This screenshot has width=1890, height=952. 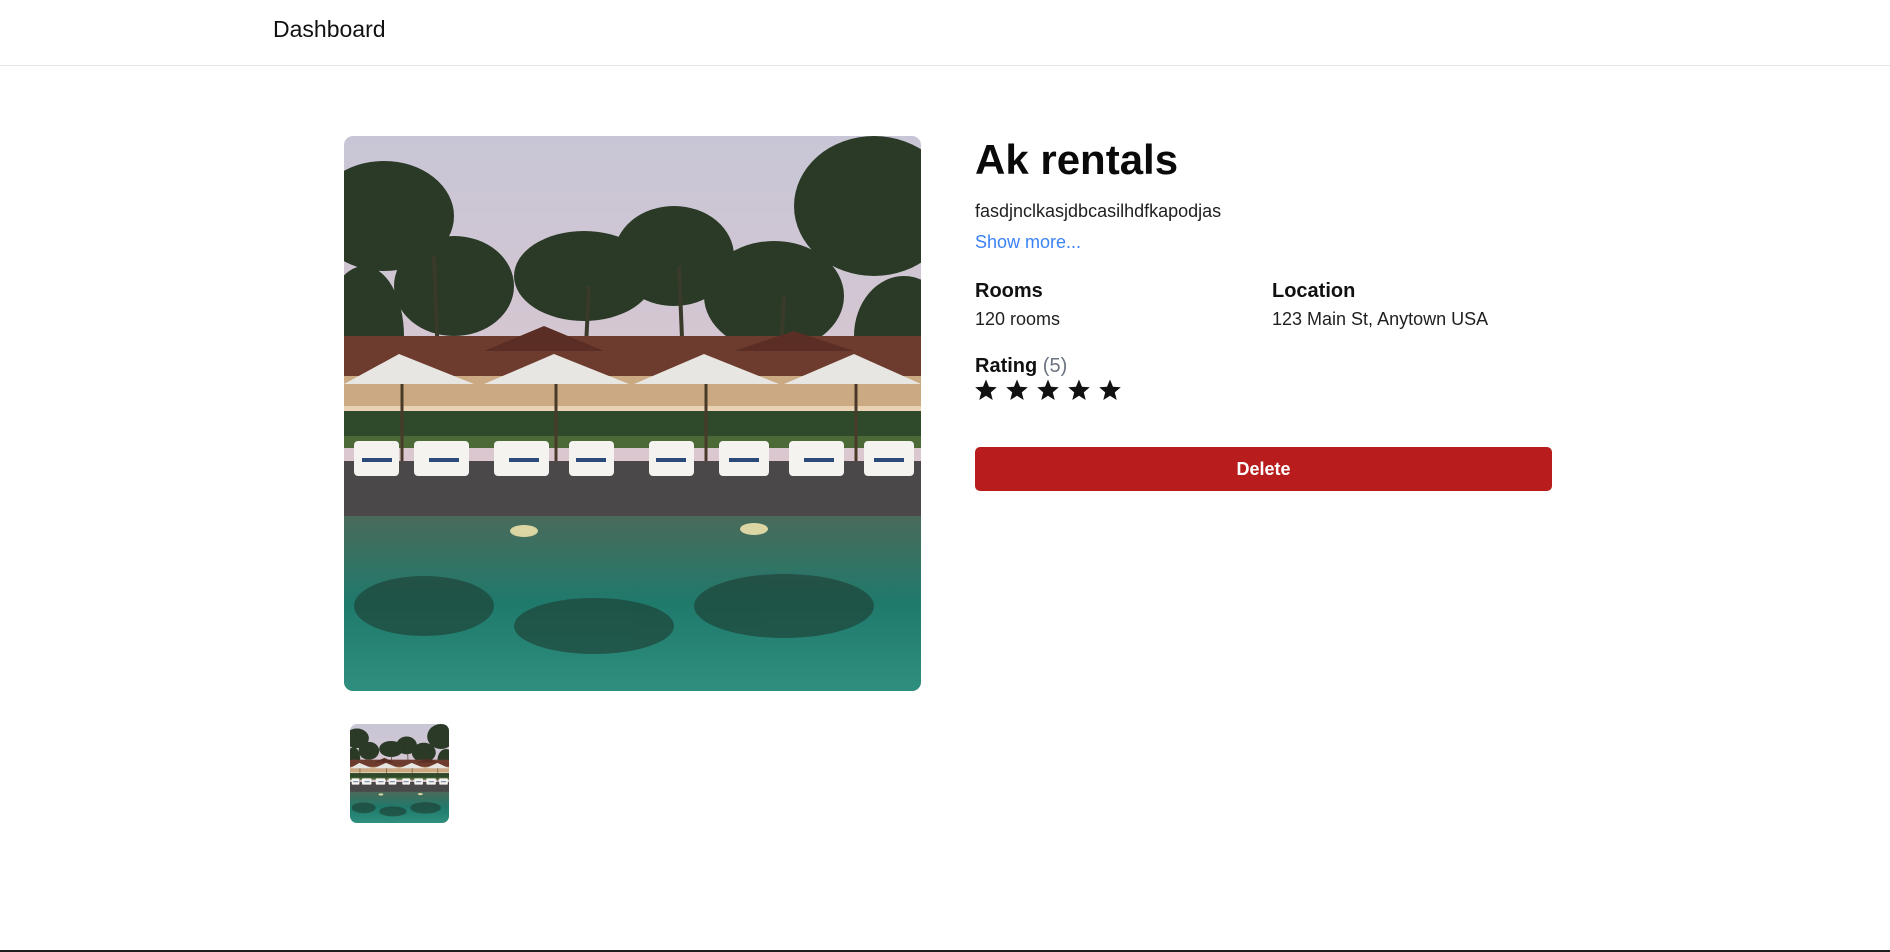 What do you see at coordinates (1263, 469) in the screenshot?
I see `delete-button: Delete` at bounding box center [1263, 469].